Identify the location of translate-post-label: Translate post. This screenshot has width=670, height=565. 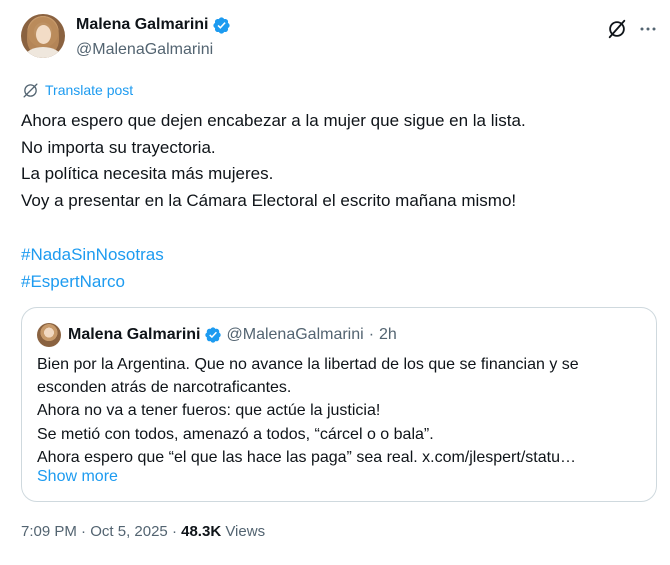
(89, 90).